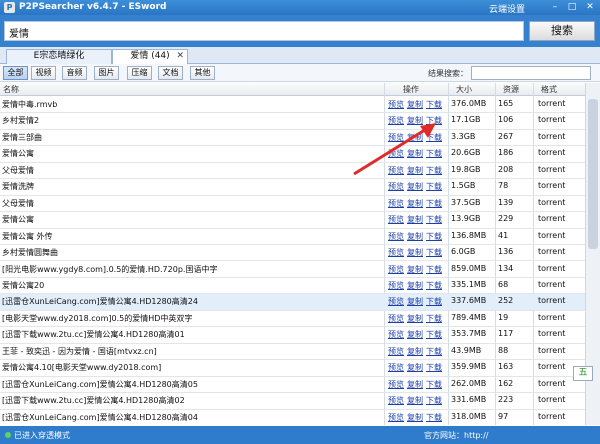  I want to click on seeds-cell: 134, so click(506, 268).